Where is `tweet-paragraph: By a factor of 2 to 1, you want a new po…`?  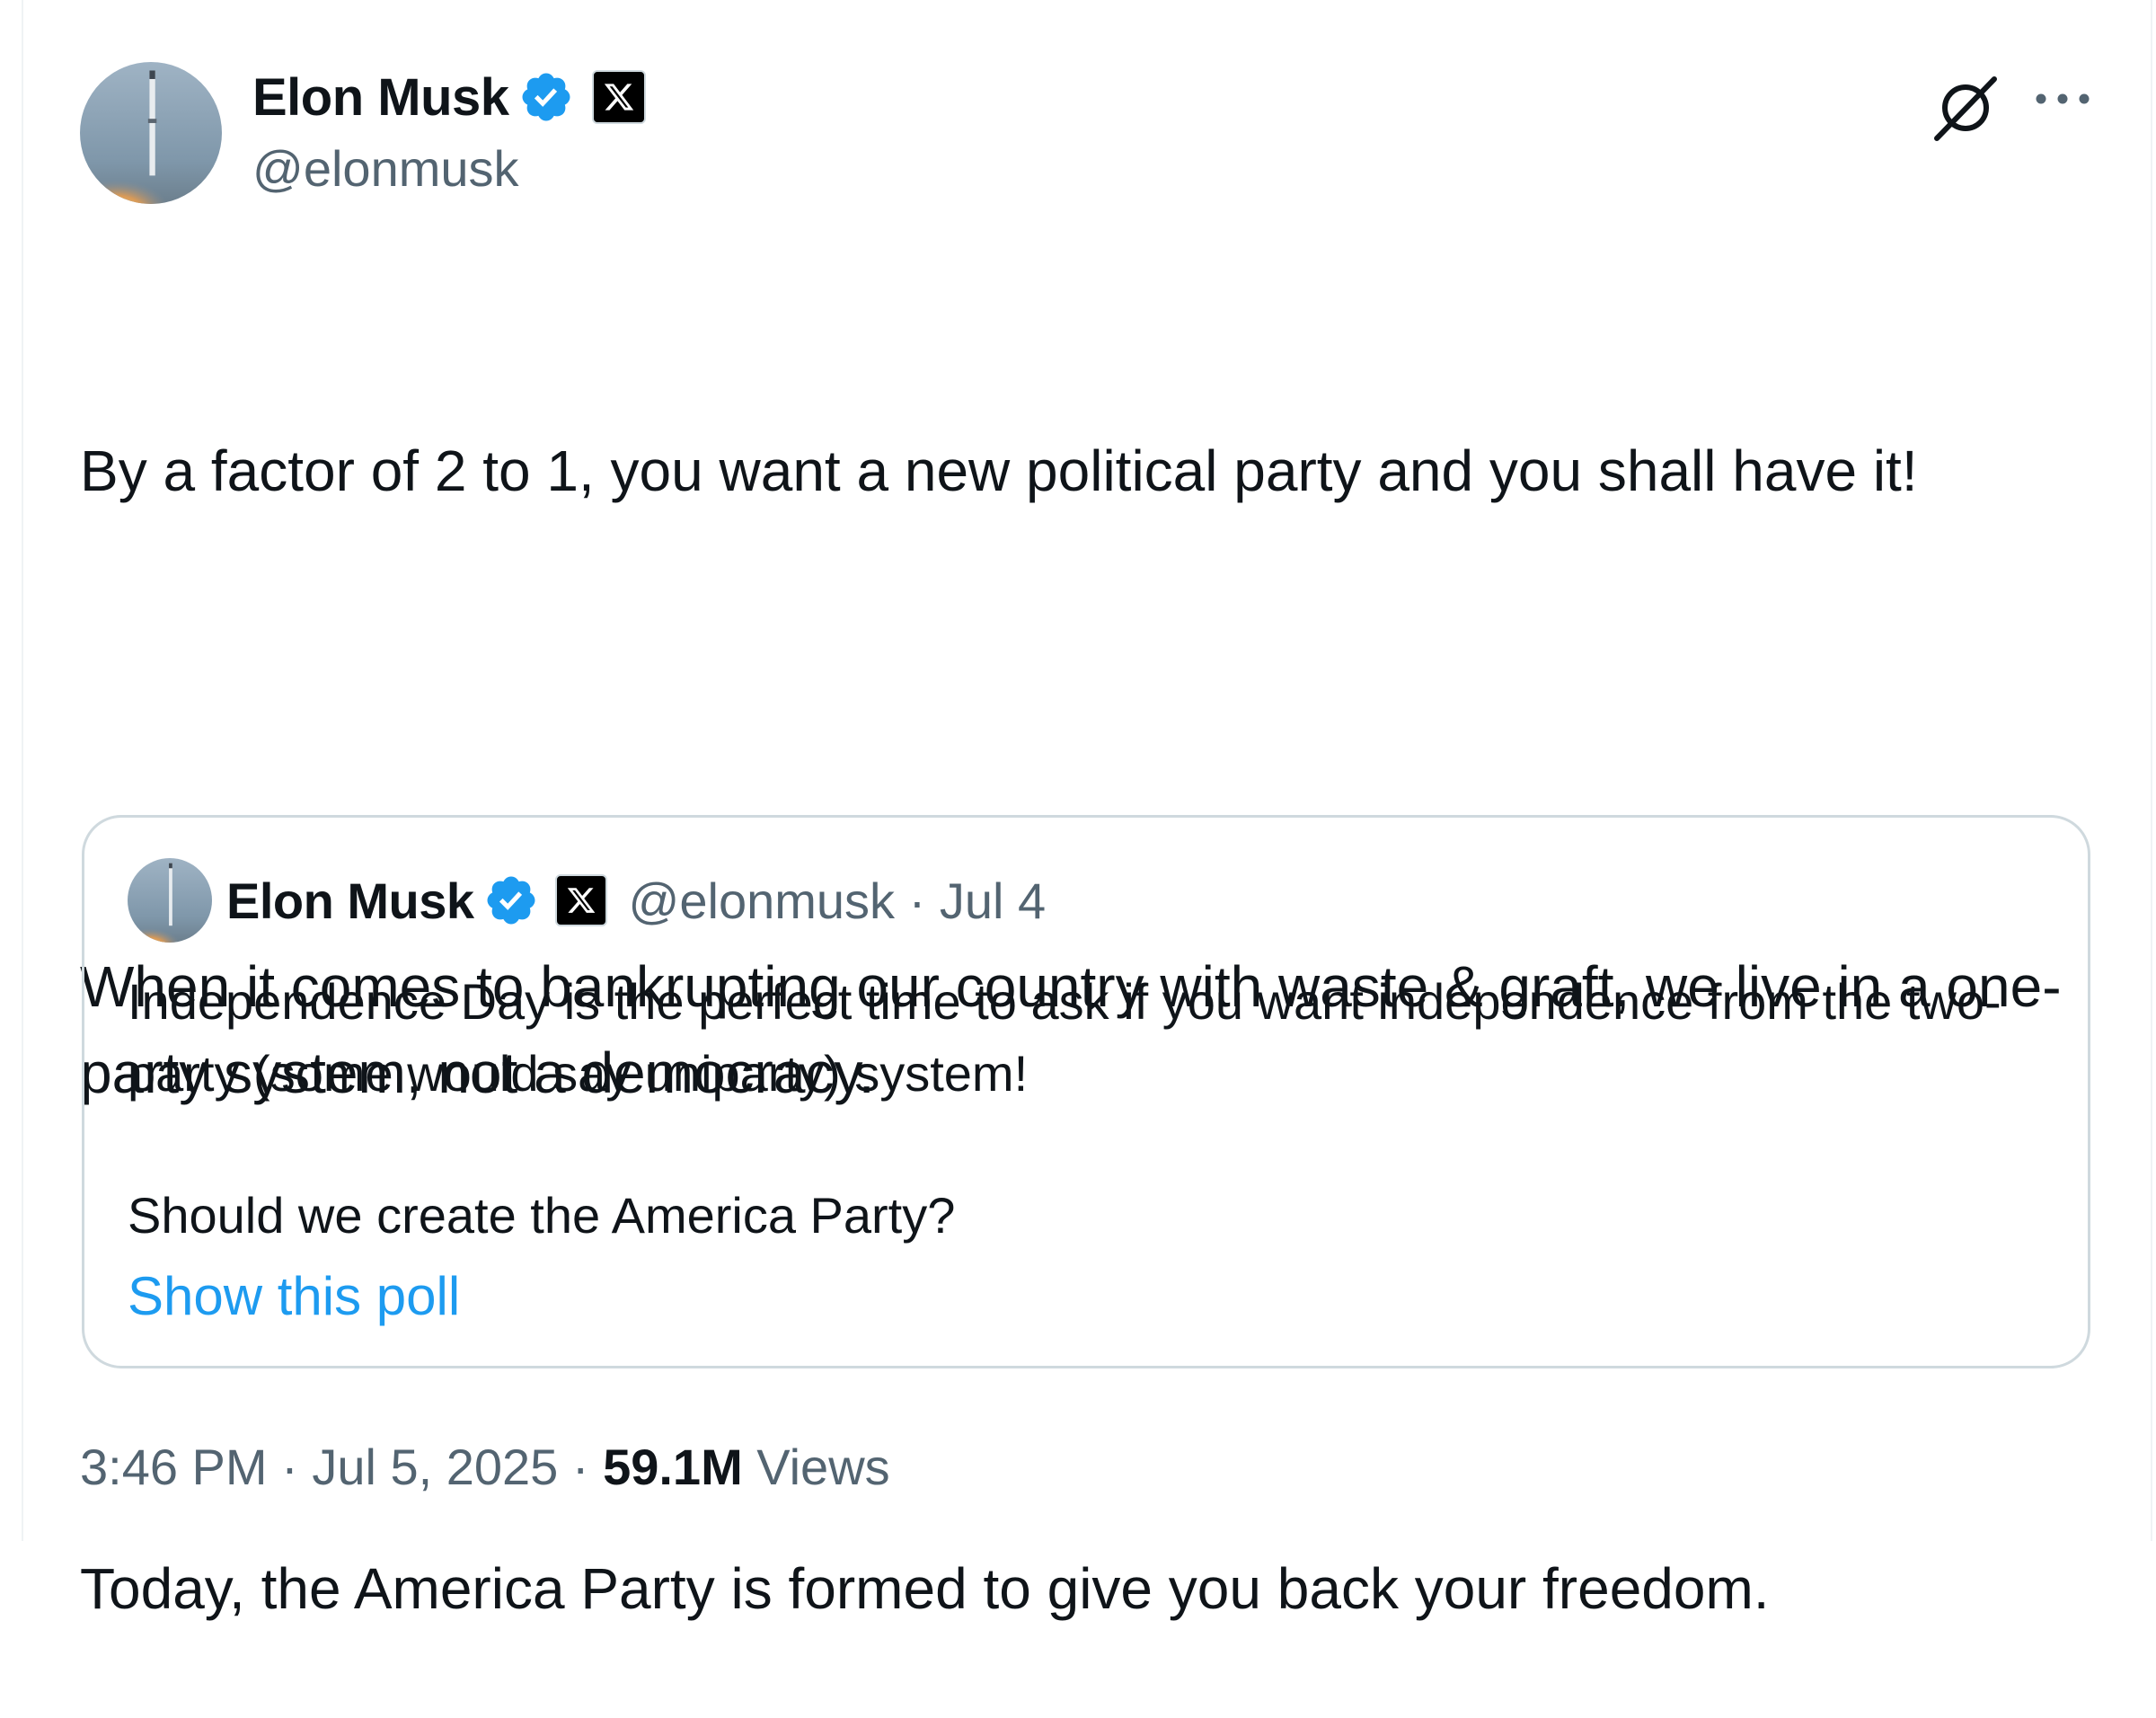
tweet-paragraph: By a factor of 2 to 1, you want a new po… is located at coordinates (999, 470).